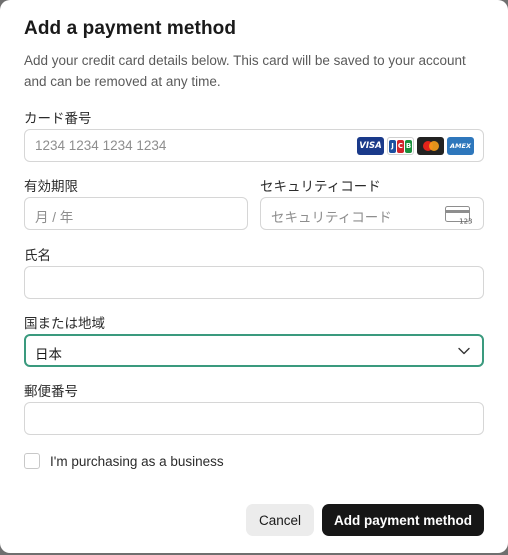 Image resolution: width=508 pixels, height=555 pixels. Describe the element at coordinates (370, 146) in the screenshot. I see `visa-icon: VISA` at that location.